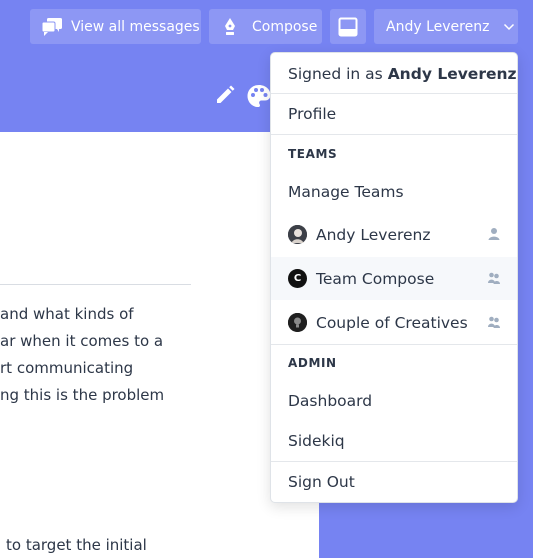  Describe the element at coordinates (509, 26) in the screenshot. I see `chevron-down-icon` at that location.